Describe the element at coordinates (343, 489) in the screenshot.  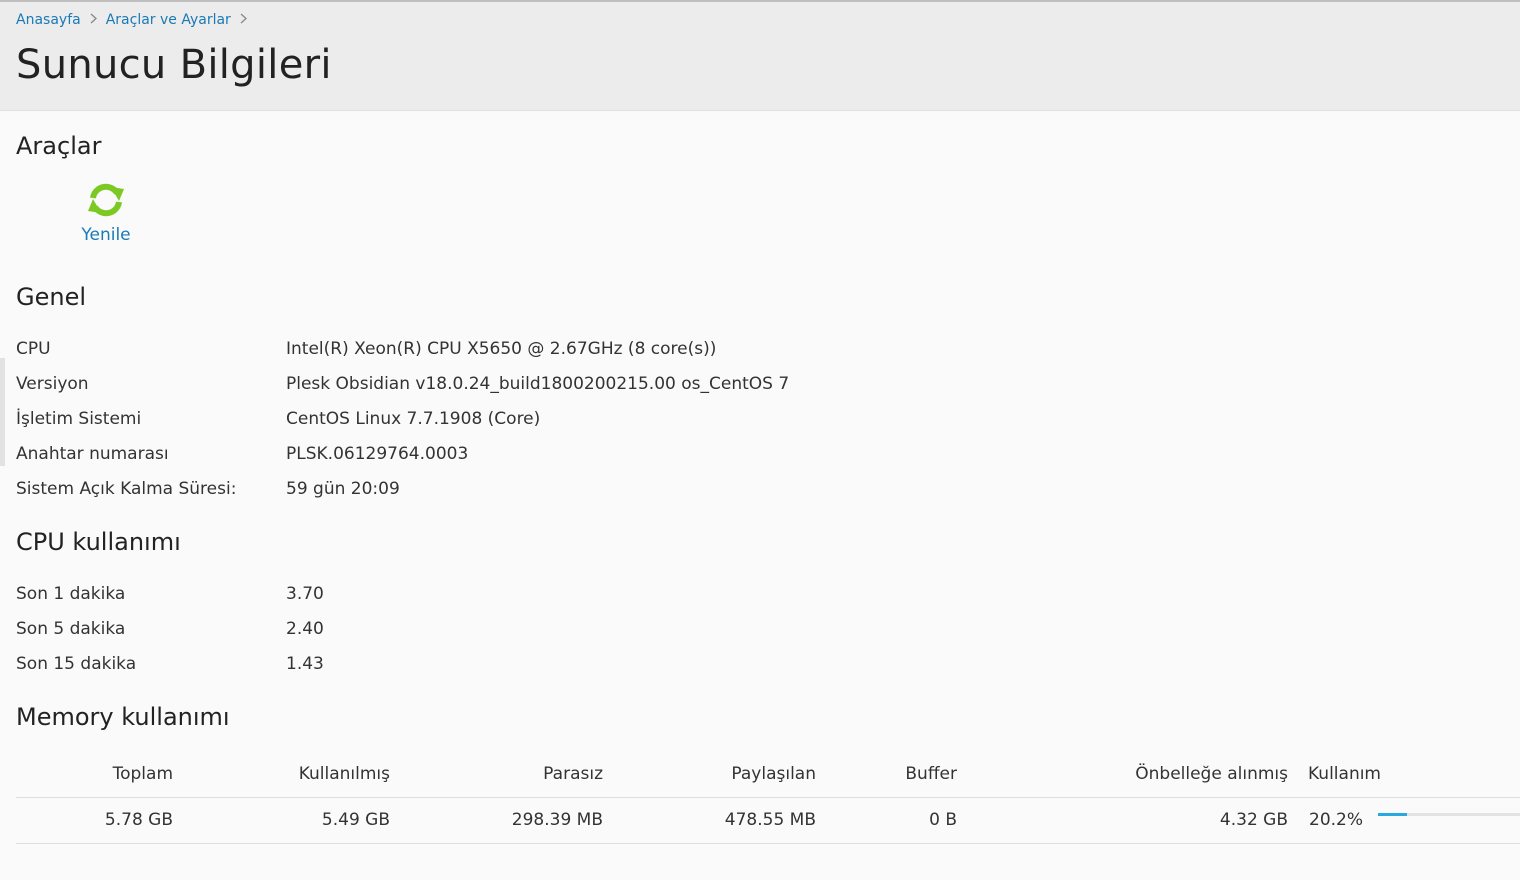
I see `general-value: 59 gün 20:09` at that location.